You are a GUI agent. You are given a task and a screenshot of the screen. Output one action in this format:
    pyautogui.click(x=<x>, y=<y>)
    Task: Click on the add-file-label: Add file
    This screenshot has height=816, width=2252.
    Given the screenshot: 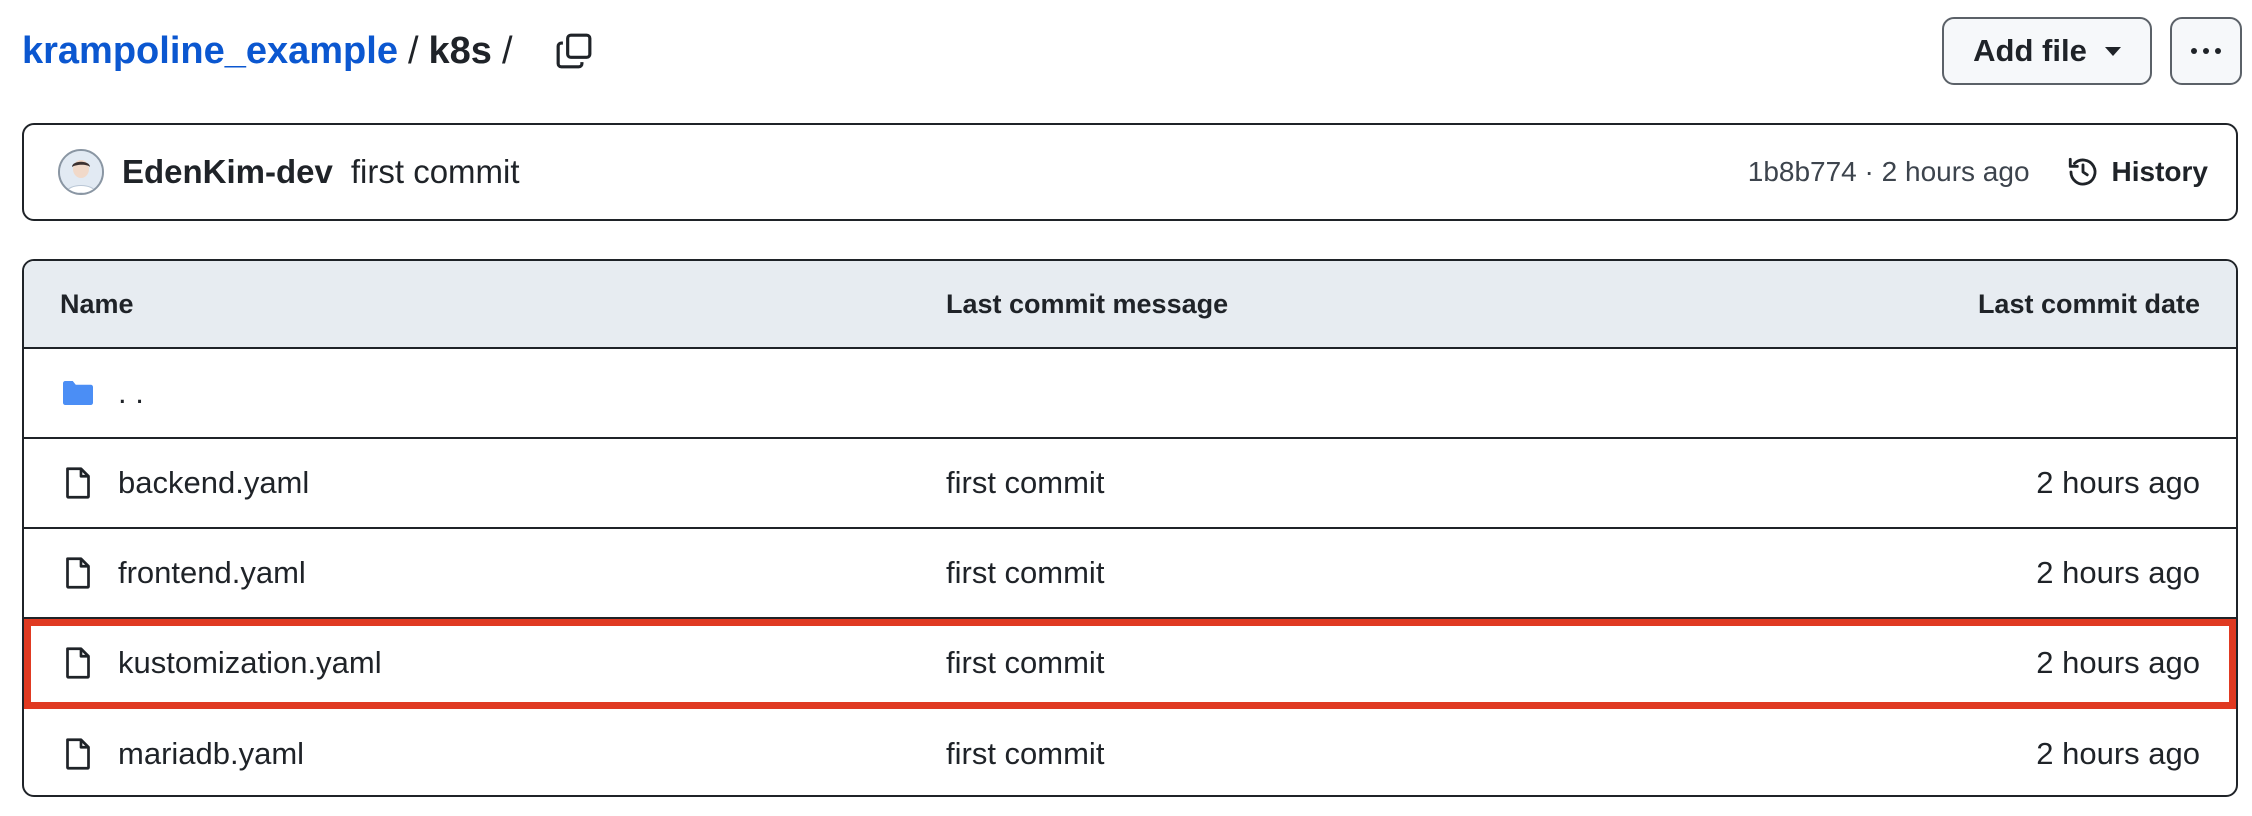 What is the action you would take?
    pyautogui.click(x=2030, y=50)
    